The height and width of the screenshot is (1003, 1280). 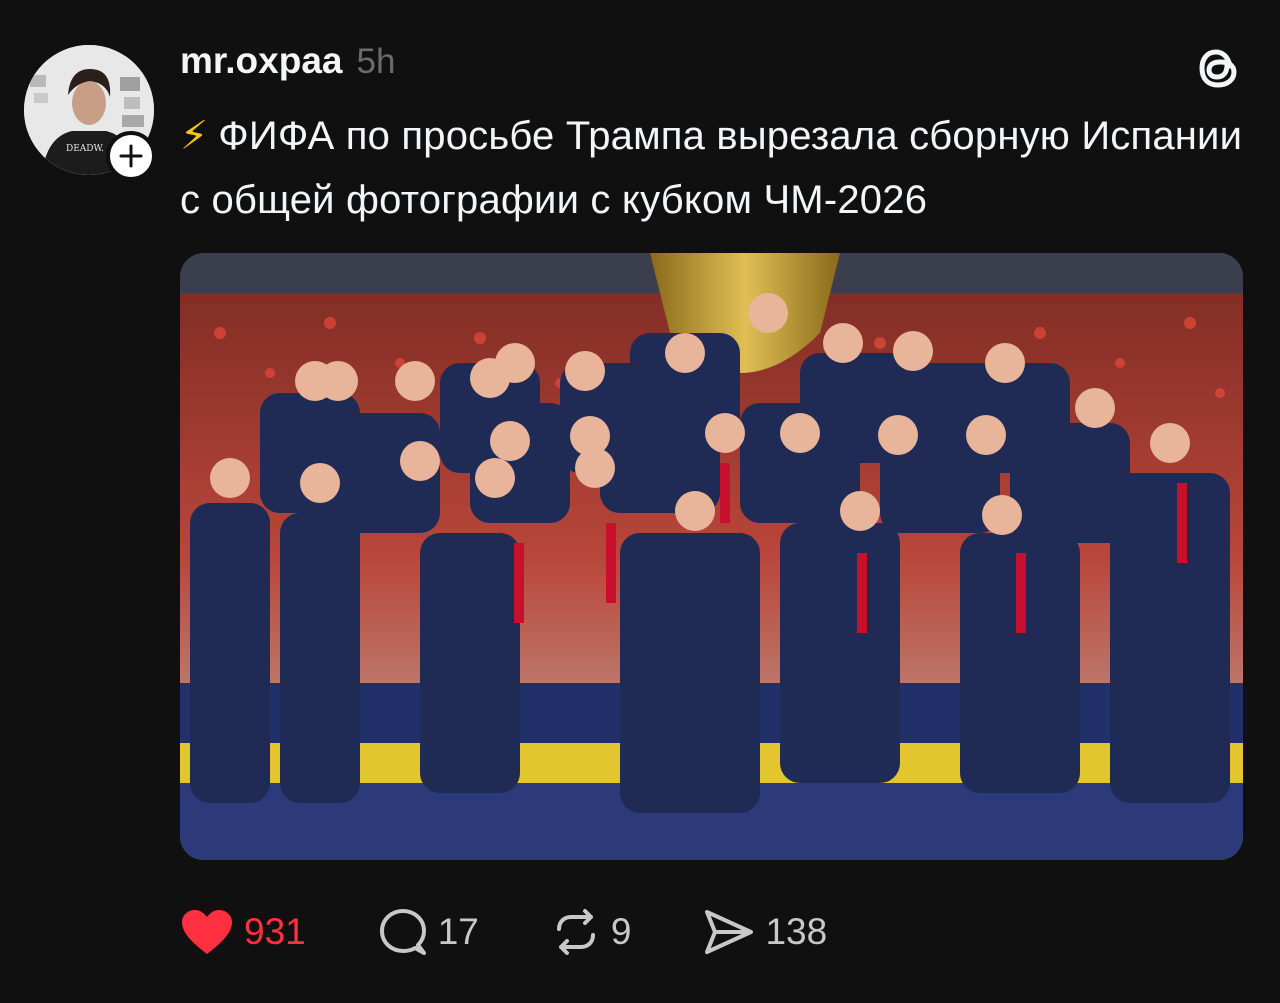 I want to click on plus-icon, so click(x=131, y=156).